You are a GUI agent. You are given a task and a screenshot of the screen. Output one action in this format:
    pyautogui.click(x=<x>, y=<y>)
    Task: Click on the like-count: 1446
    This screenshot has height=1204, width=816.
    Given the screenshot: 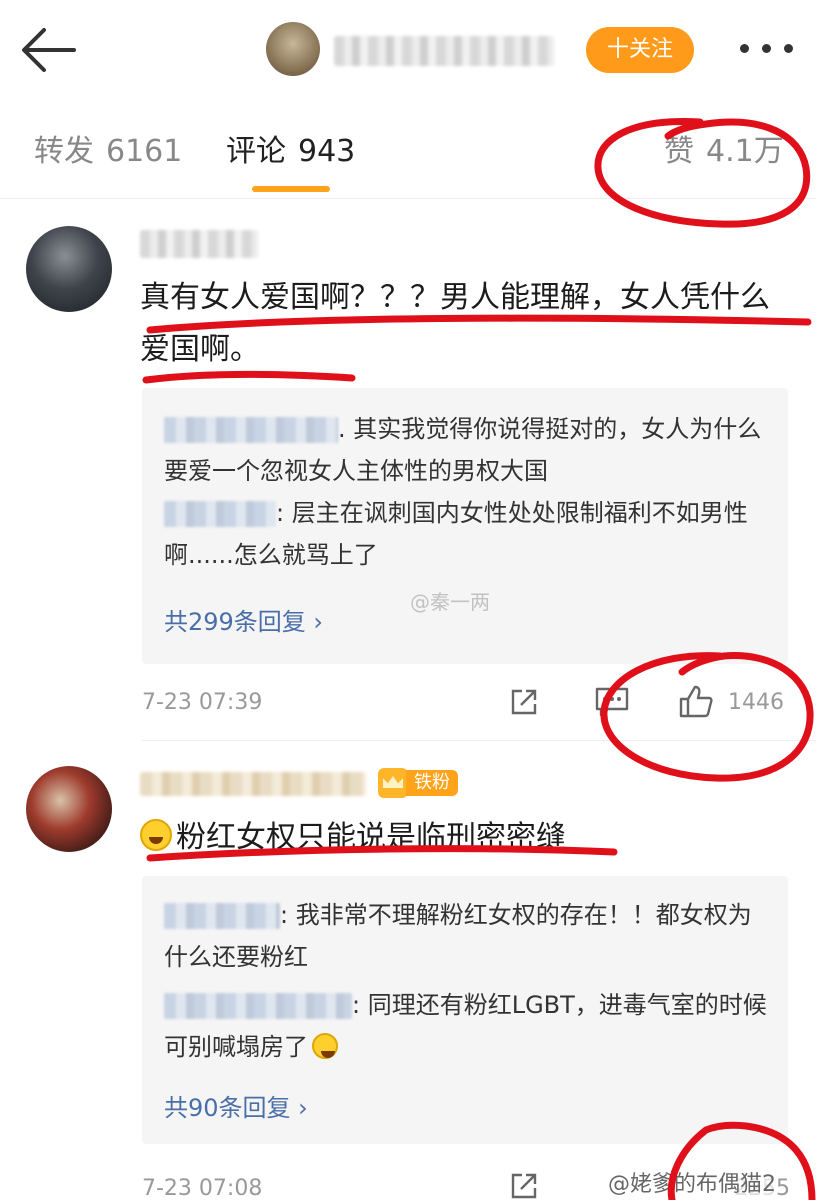 What is the action you would take?
    pyautogui.click(x=756, y=702)
    